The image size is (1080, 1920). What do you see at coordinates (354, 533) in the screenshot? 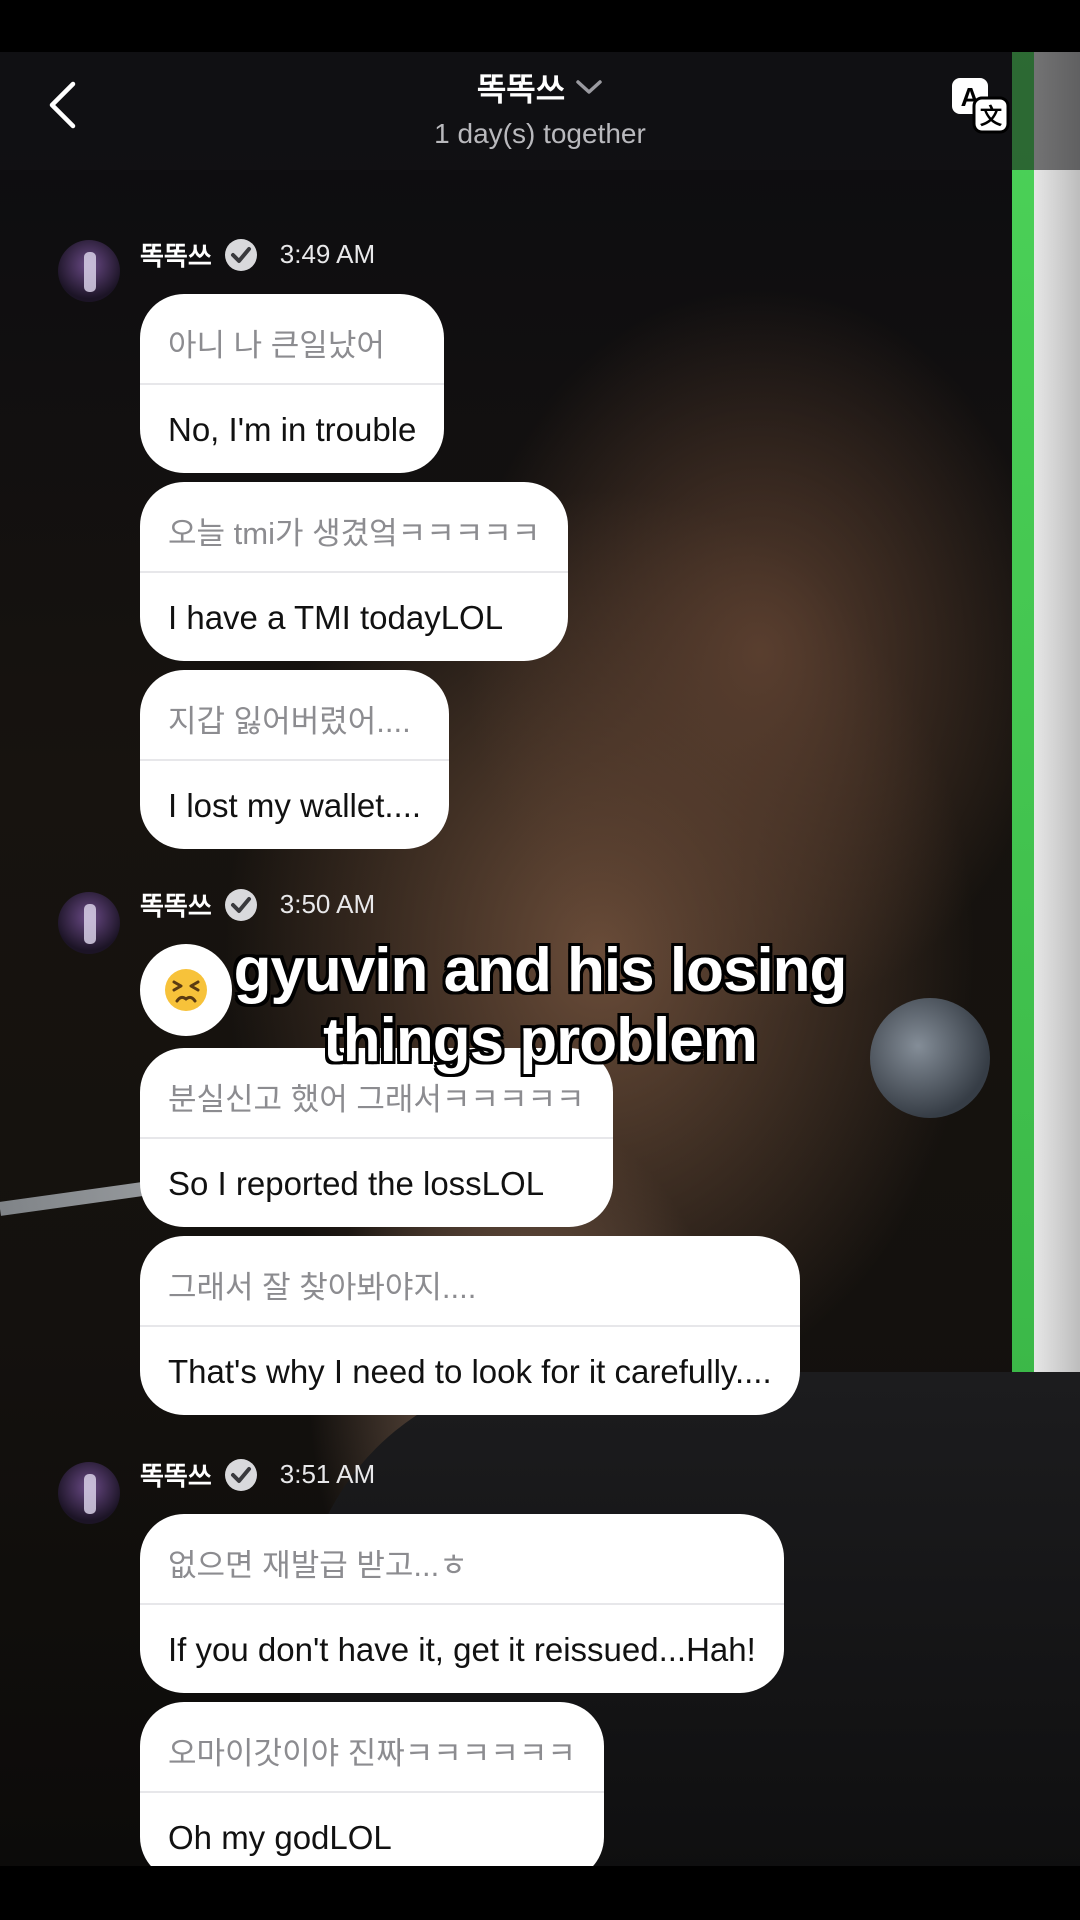
I see `original-text: 오늘 tmi가 생겼엌ㅋㅋㅋㅋㅋ` at bounding box center [354, 533].